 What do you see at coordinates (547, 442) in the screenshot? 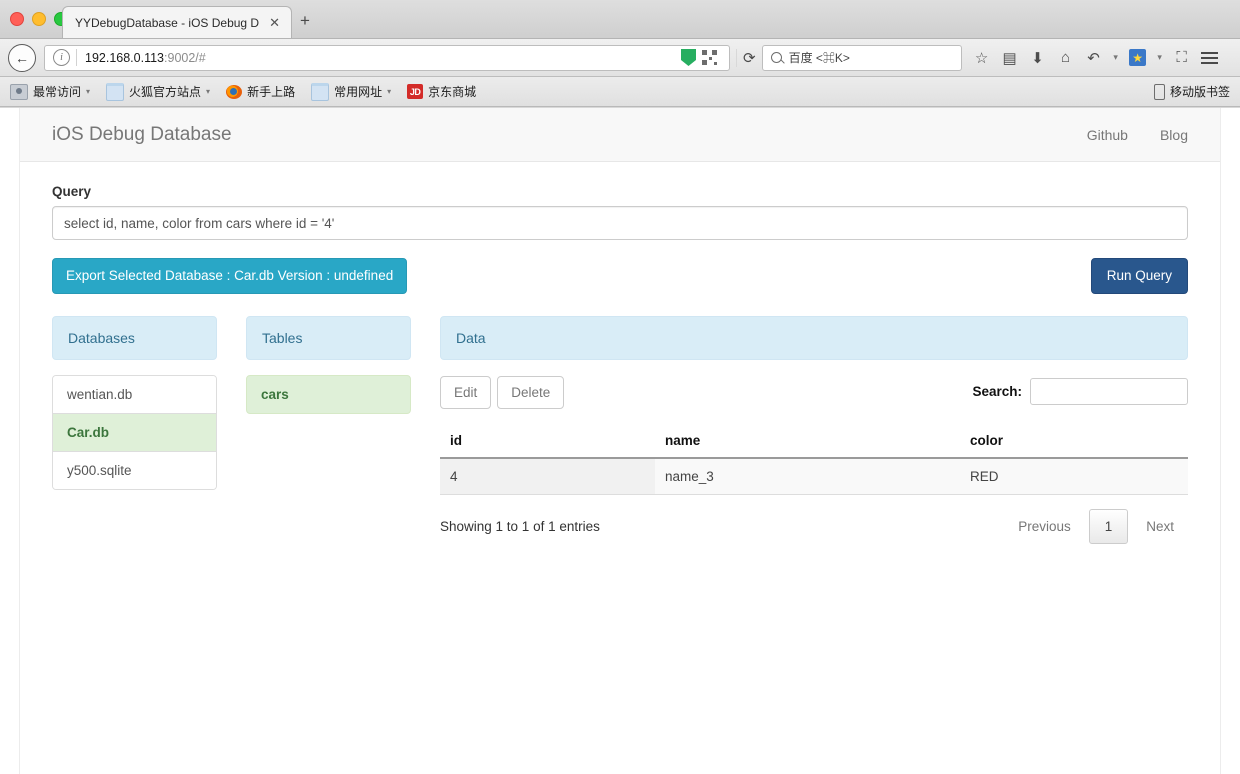
I see `column-header-id: id` at bounding box center [547, 442].